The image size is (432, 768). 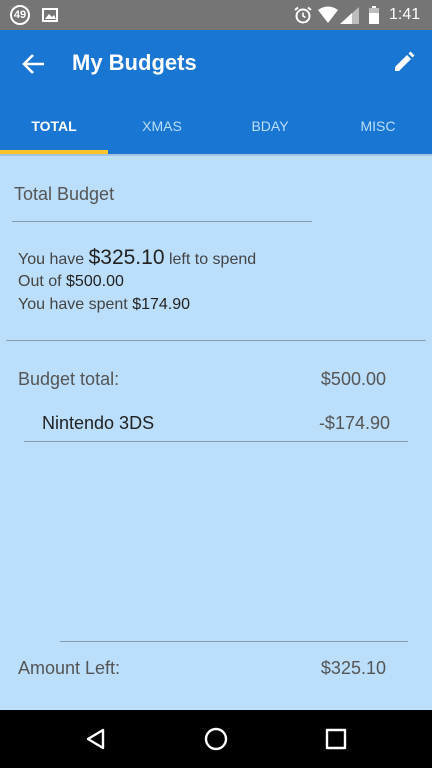 I want to click on budget-total-label: Budget total:, so click(x=69, y=379).